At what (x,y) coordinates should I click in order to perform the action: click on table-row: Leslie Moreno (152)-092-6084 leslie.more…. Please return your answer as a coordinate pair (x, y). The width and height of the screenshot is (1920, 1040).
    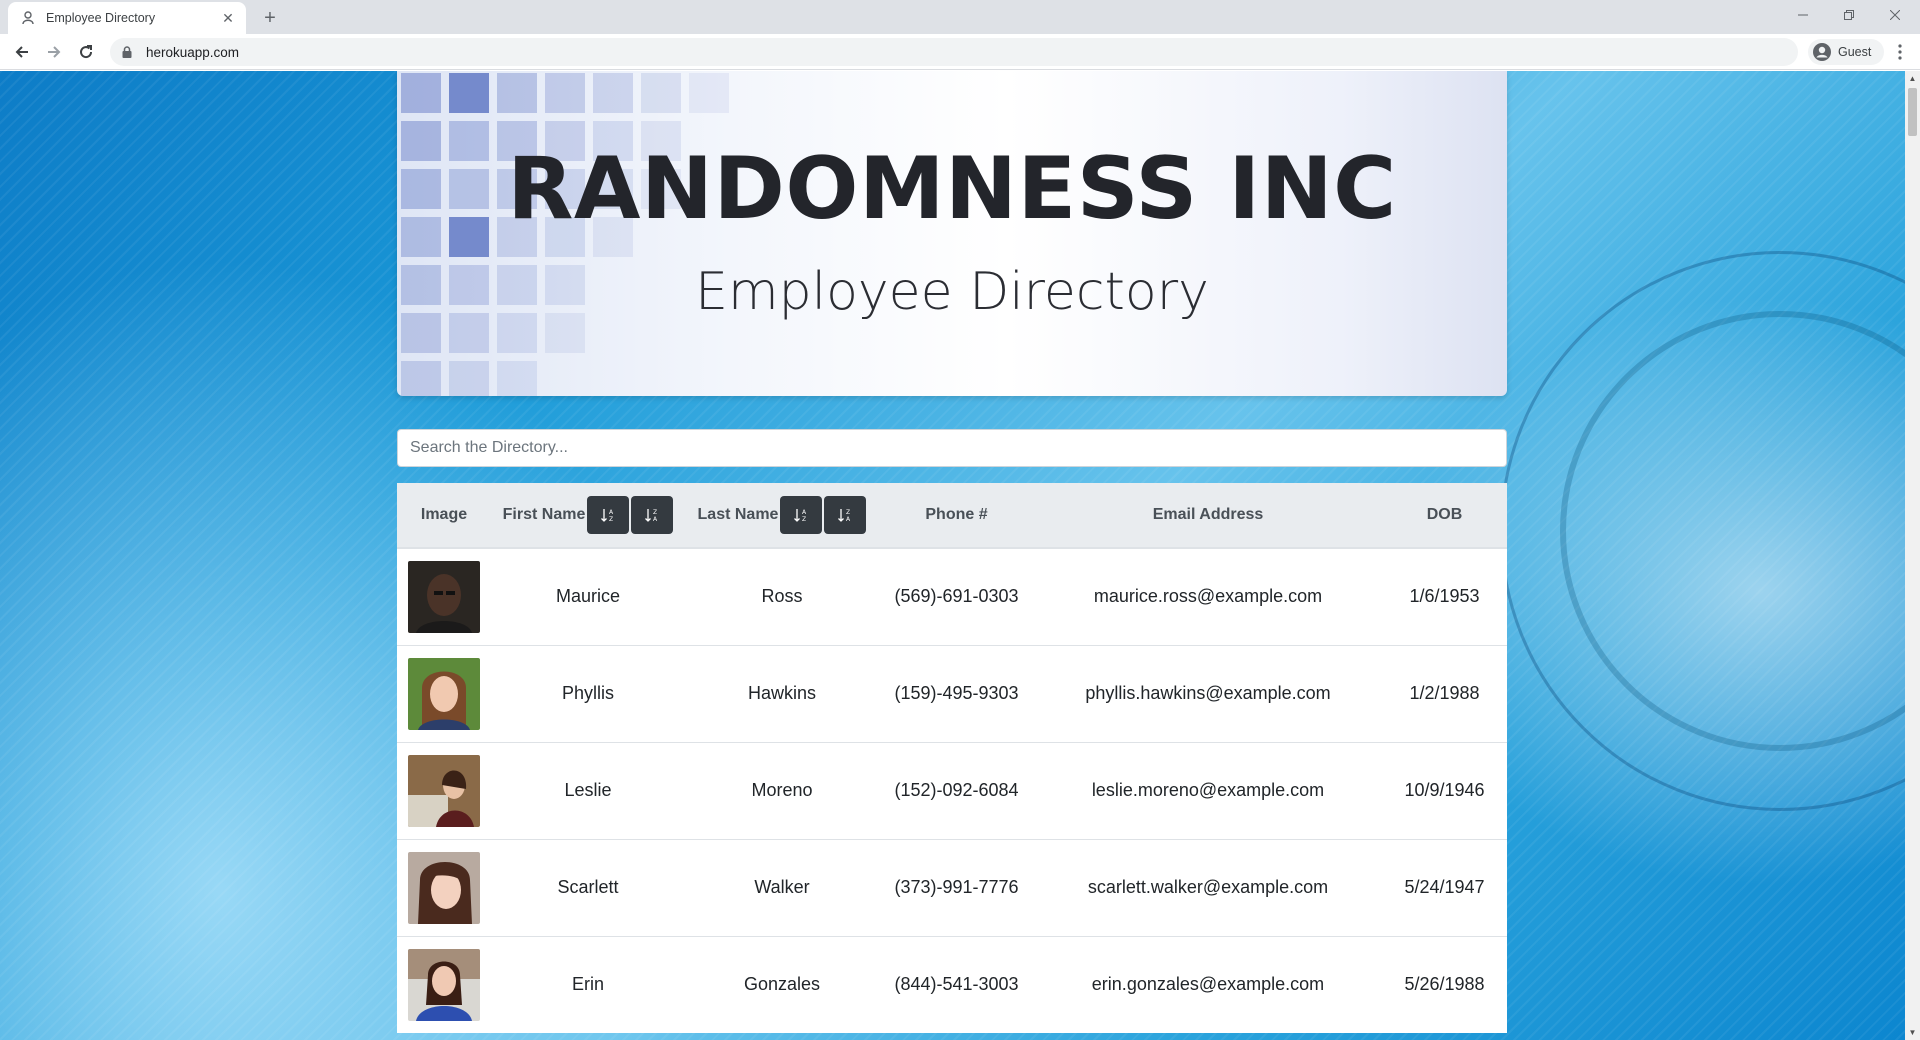
    Looking at the image, I should click on (952, 790).